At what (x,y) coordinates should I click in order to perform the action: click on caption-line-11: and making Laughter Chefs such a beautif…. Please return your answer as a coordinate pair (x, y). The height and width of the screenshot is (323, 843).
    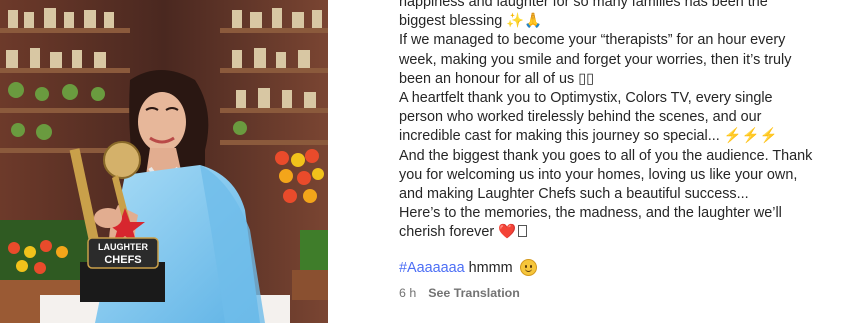
    Looking at the image, I should click on (574, 194).